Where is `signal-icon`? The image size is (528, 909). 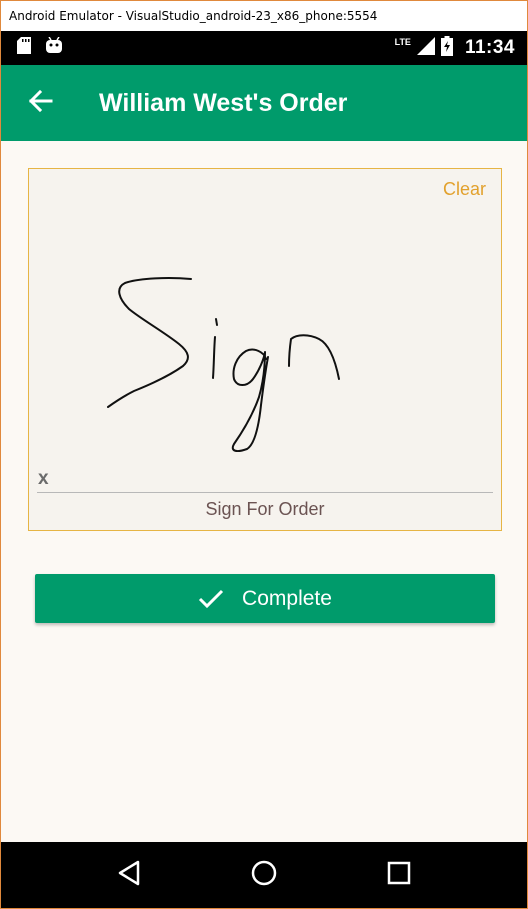
signal-icon is located at coordinates (425, 48).